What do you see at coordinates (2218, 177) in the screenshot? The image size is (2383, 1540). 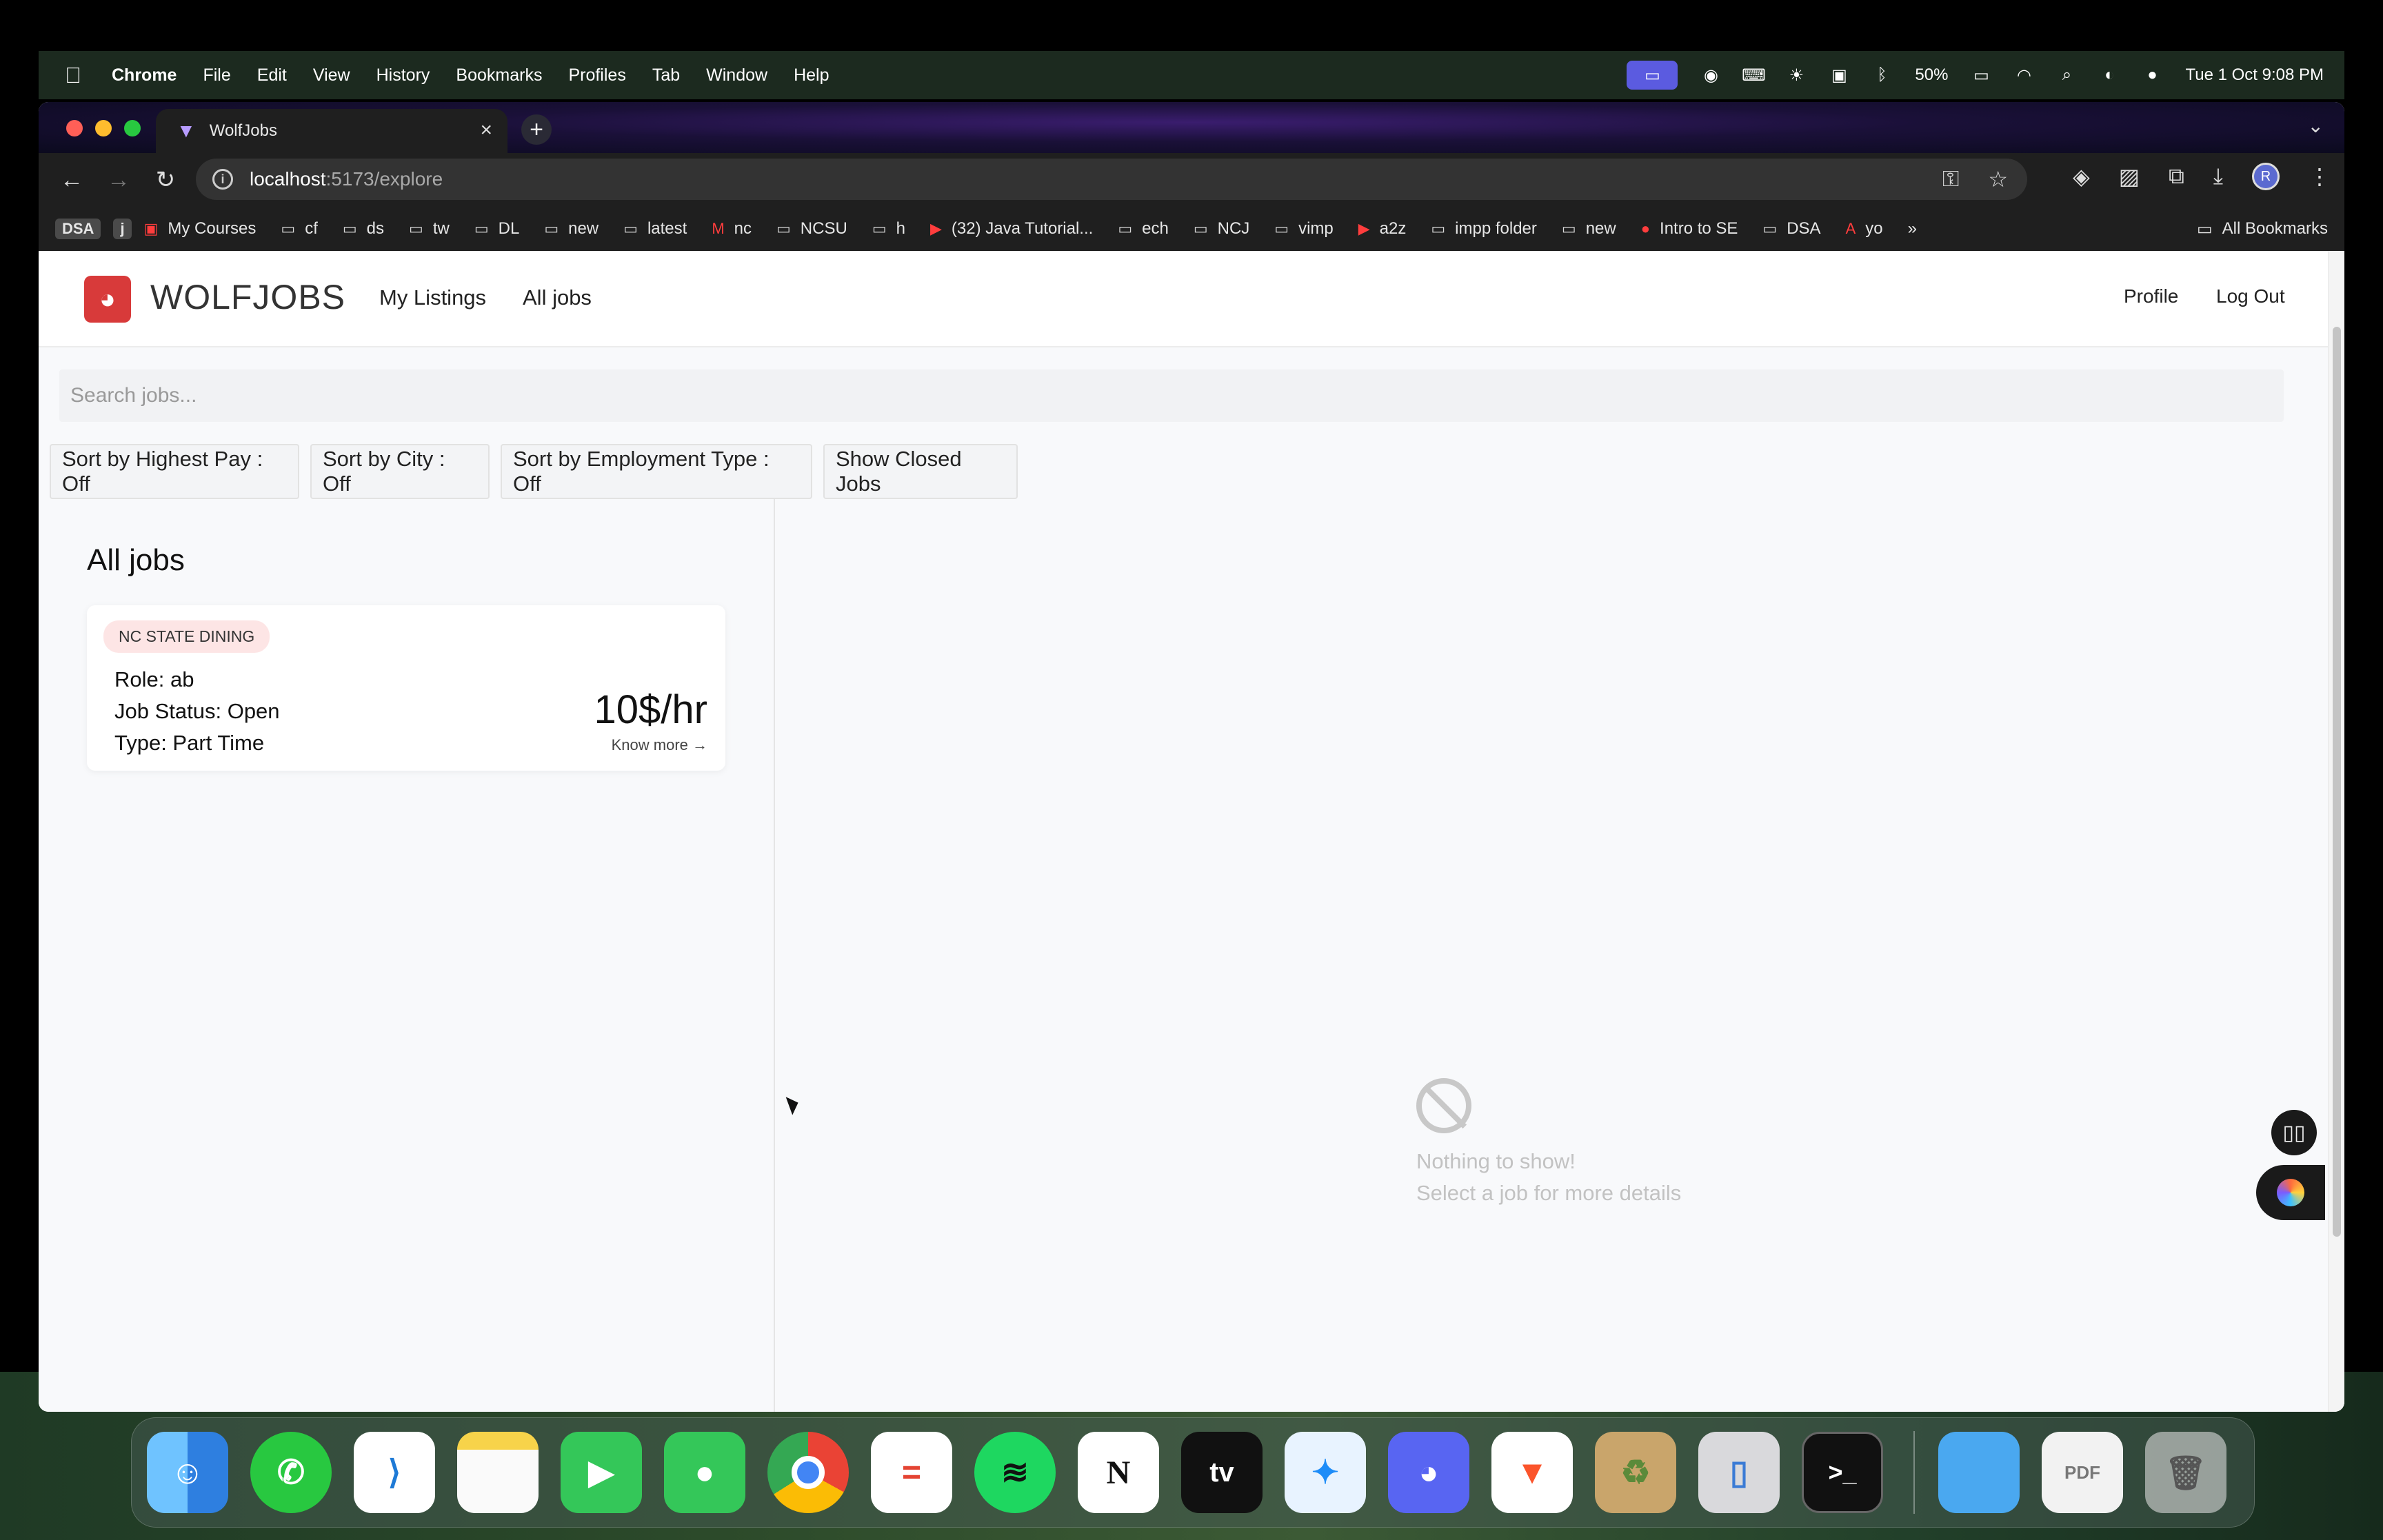 I see `downloads-icon: ⤓` at bounding box center [2218, 177].